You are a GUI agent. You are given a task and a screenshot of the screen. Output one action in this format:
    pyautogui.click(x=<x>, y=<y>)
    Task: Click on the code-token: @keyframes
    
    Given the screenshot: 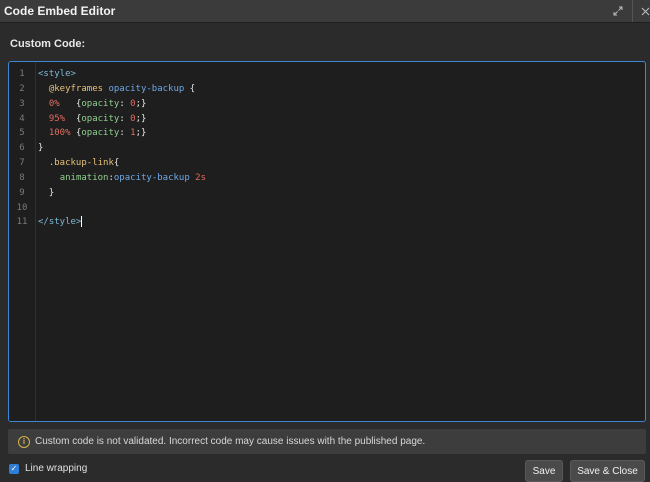 What is the action you would take?
    pyautogui.click(x=76, y=88)
    